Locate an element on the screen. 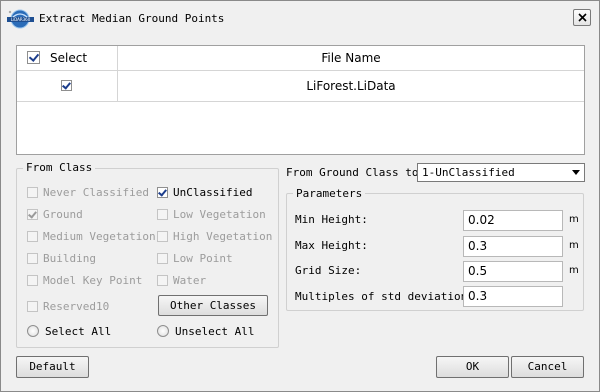 This screenshot has width=600, height=392. from-class-legend: From Class is located at coordinates (59, 167).